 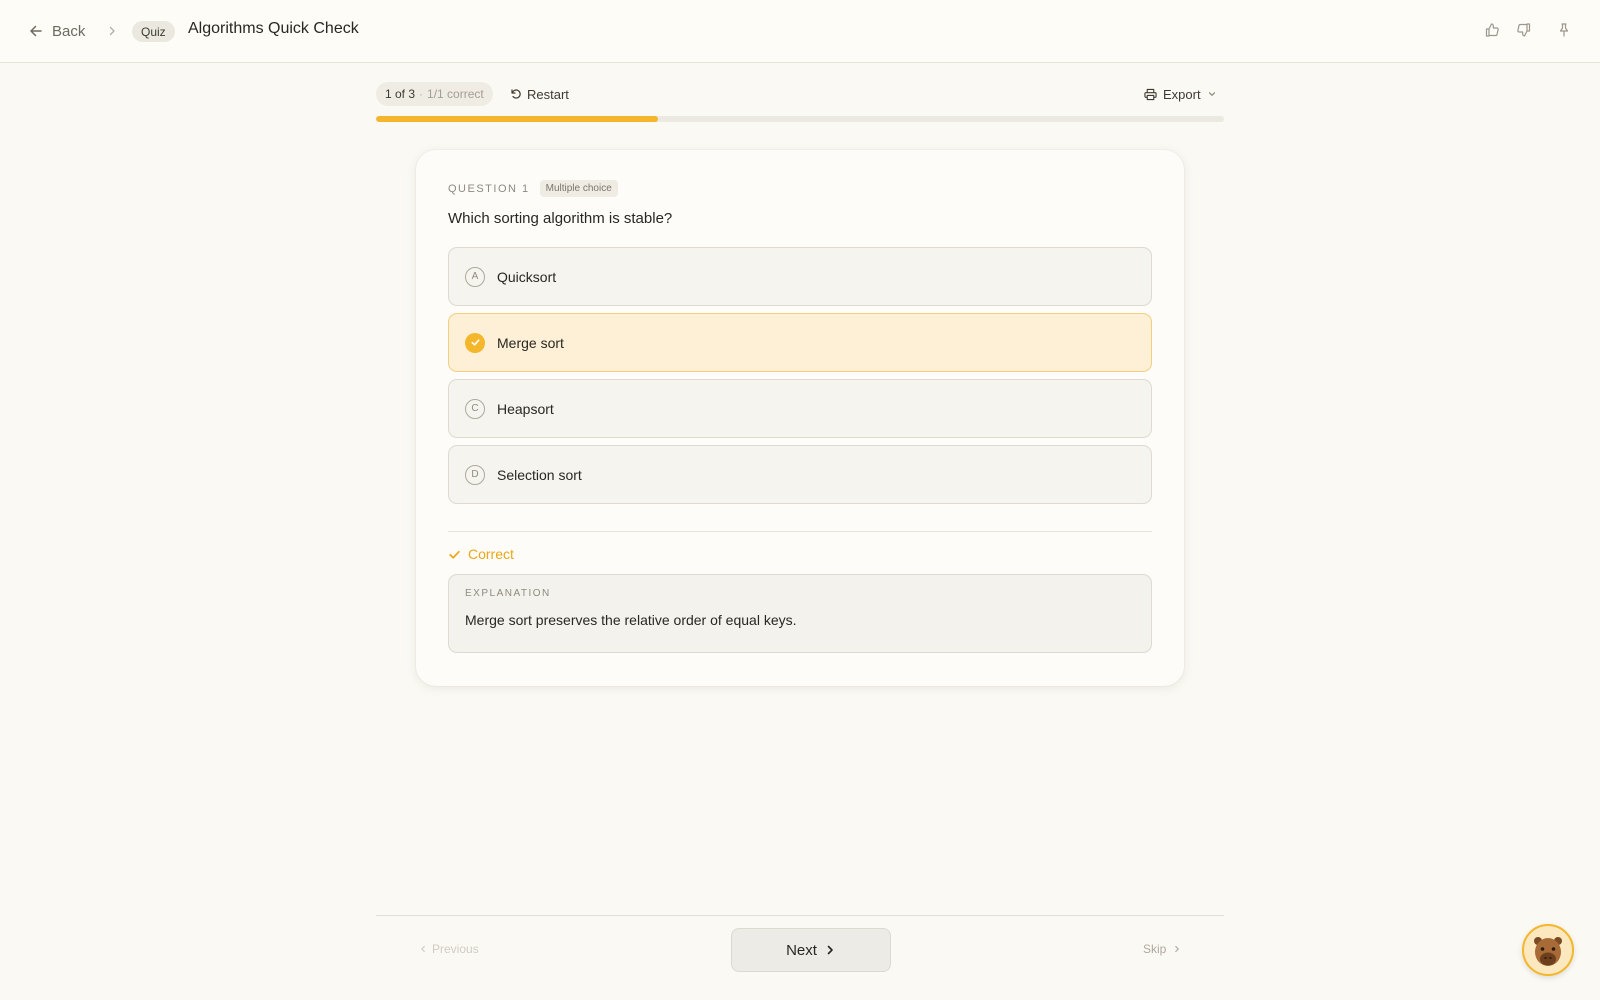 I want to click on question-progress-pill: 1 of 3 · 1/1 correct, so click(x=434, y=94).